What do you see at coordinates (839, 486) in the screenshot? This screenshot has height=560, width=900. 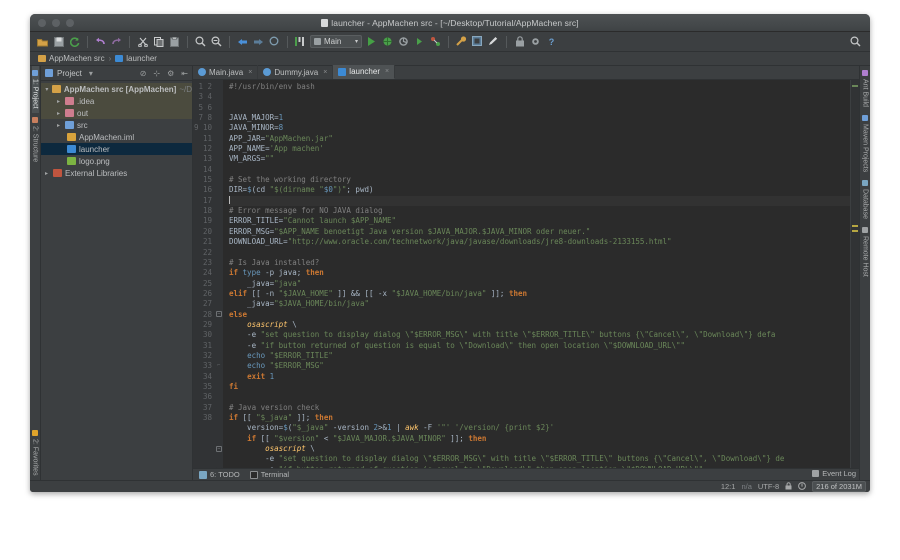 I see `memory-indicator: 216 of 2031M` at bounding box center [839, 486].